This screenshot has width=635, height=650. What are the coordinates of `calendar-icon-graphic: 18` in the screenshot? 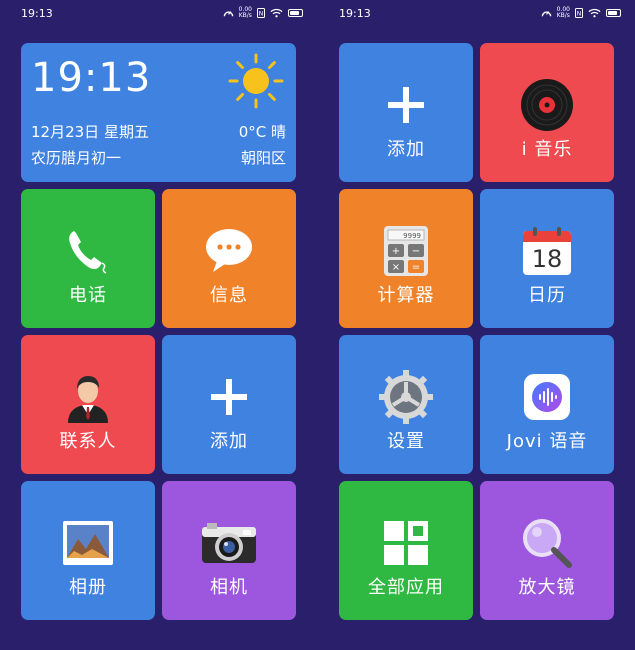 It's located at (547, 251).